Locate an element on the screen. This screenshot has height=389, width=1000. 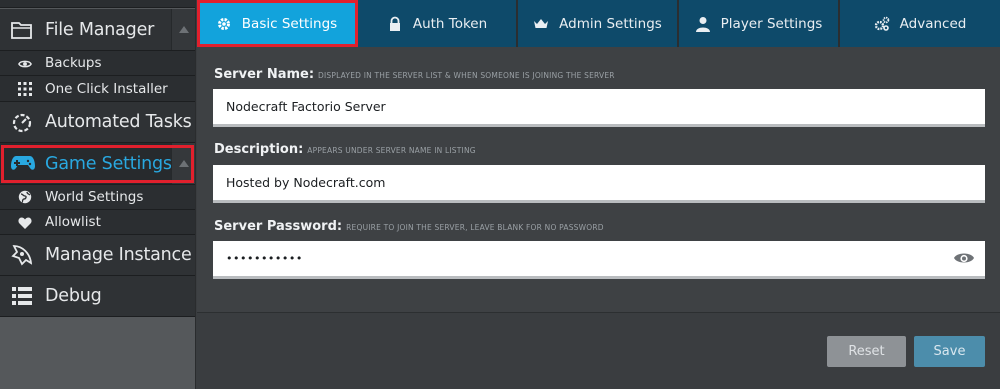
tab-player-settings: Player Settings is located at coordinates (759, 23).